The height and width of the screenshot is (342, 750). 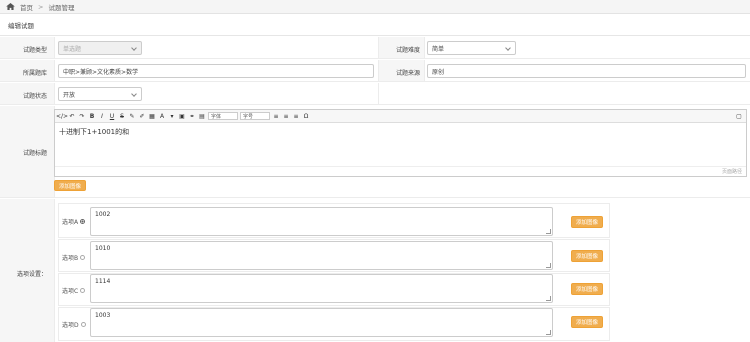 What do you see at coordinates (162, 116) in the screenshot?
I see `font-color-icon: A` at bounding box center [162, 116].